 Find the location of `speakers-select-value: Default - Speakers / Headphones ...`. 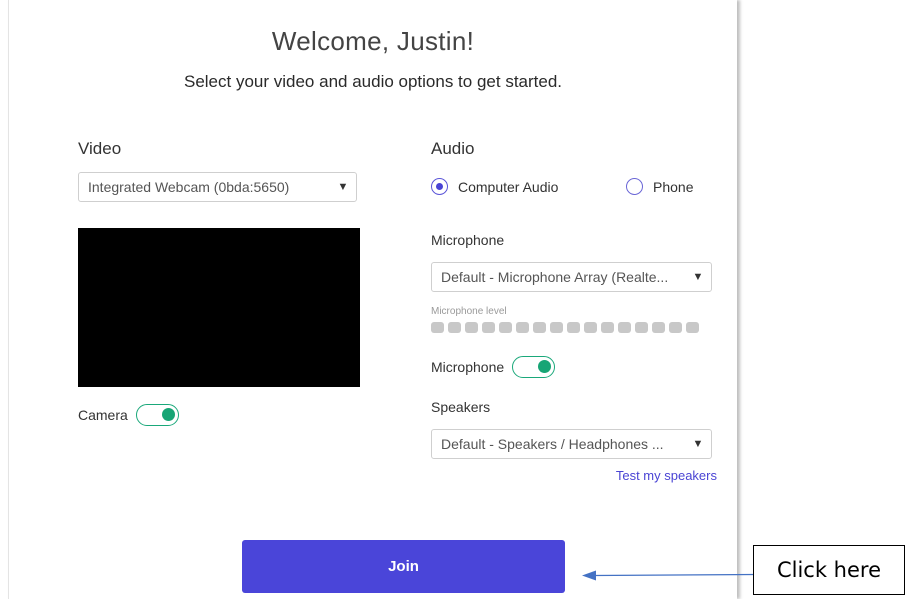

speakers-select-value: Default - Speakers / Headphones ... is located at coordinates (552, 444).